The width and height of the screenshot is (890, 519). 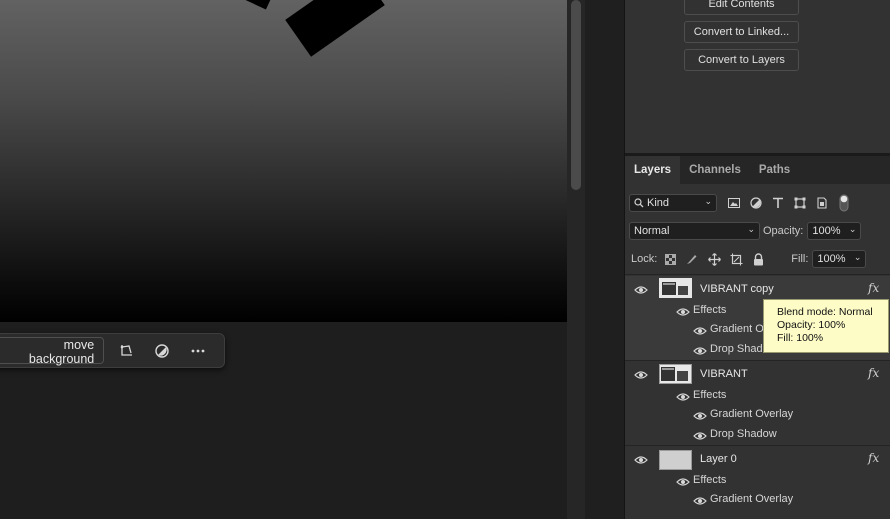 I want to click on fill-label: Fill:, so click(x=800, y=259).